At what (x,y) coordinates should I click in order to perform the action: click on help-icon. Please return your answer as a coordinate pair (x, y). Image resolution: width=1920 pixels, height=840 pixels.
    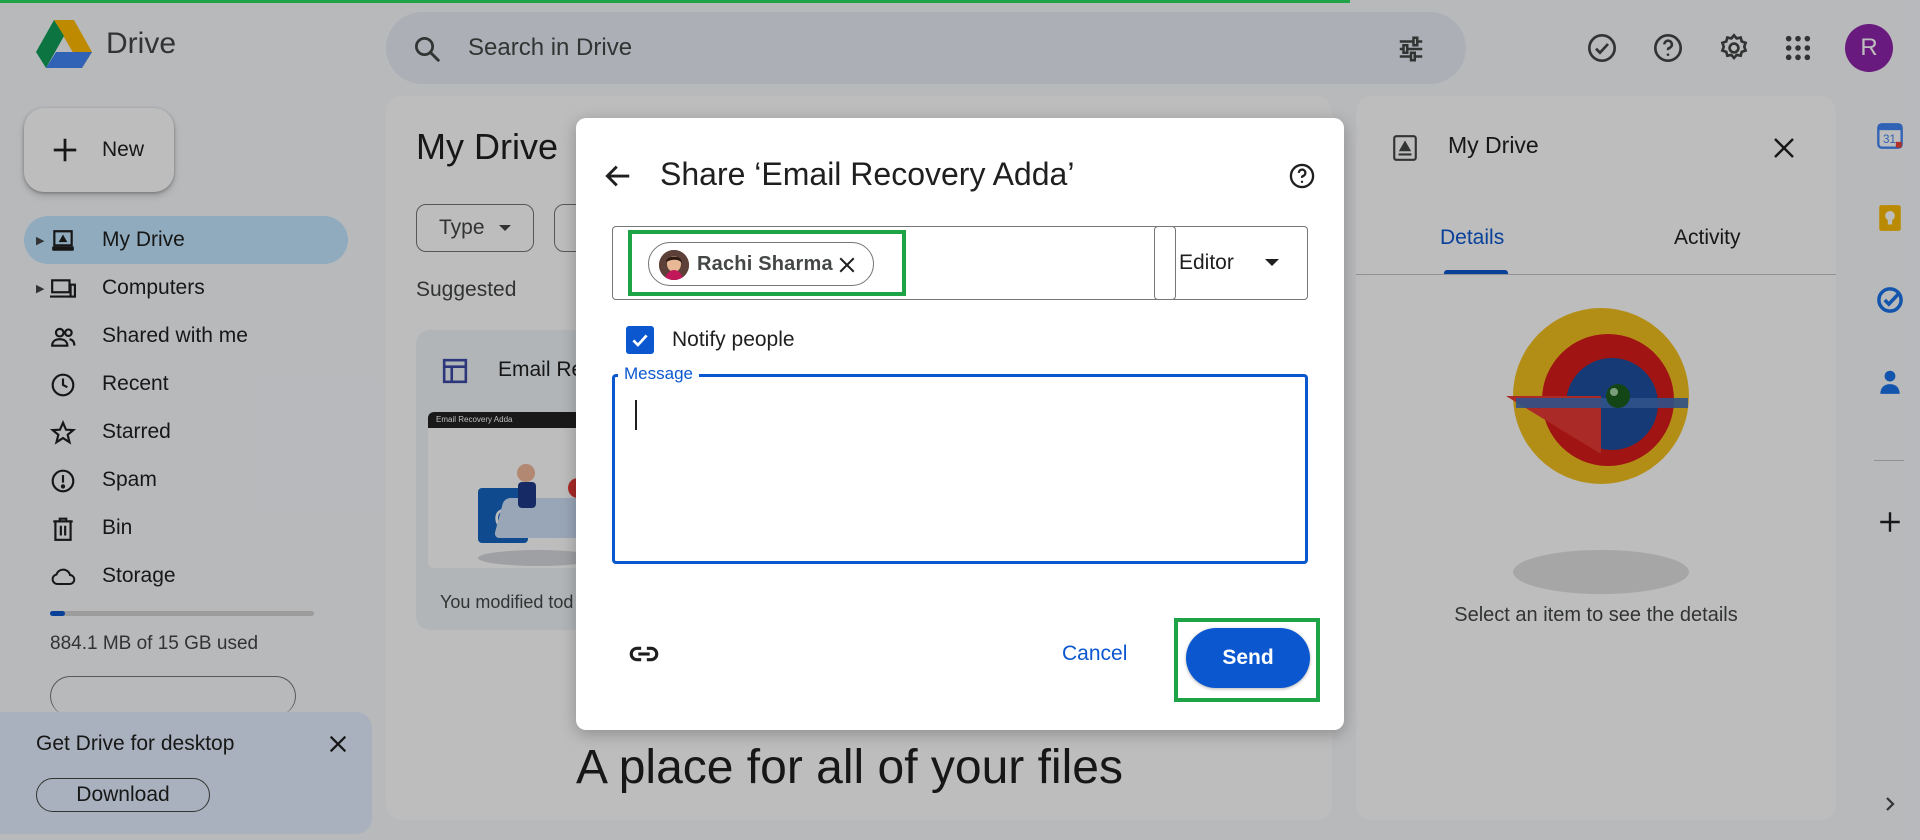
    Looking at the image, I should click on (1302, 176).